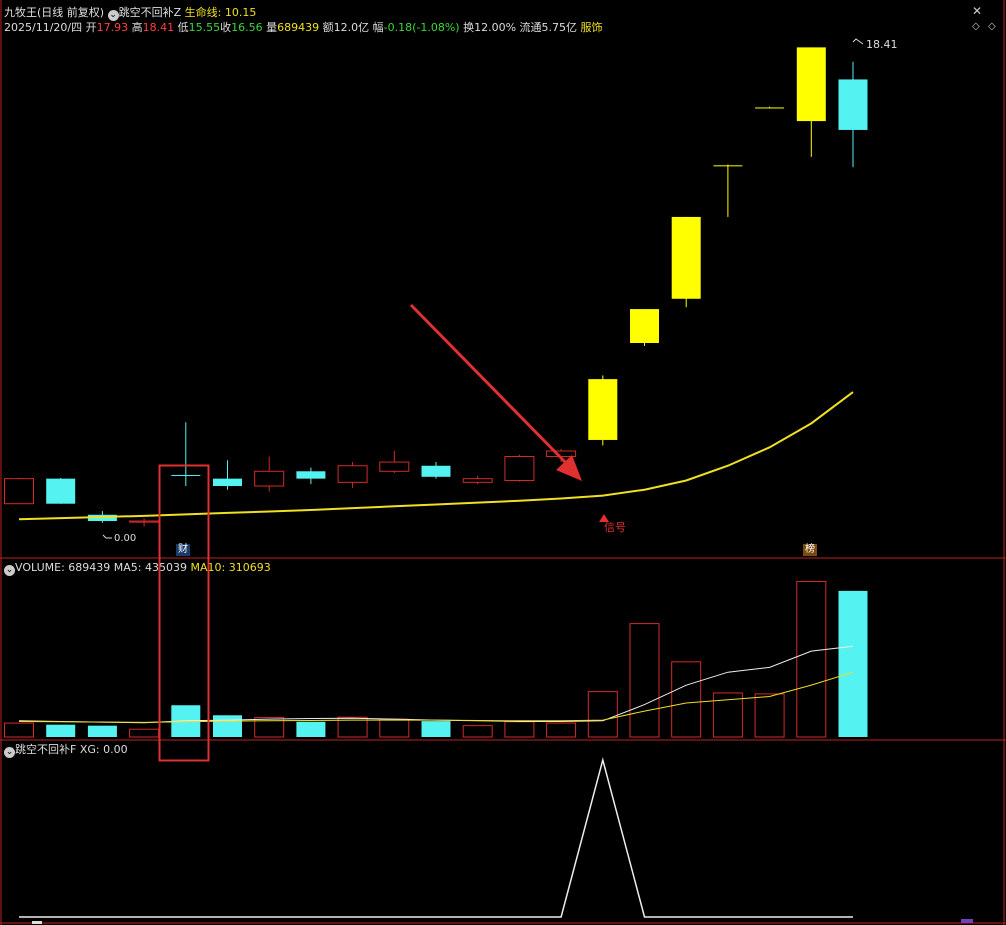 This screenshot has height=925, width=1006. I want to click on ranking-badge: 榜, so click(810, 550).